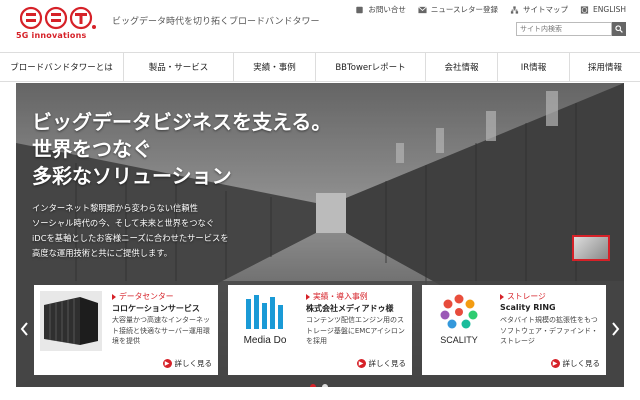 The height and width of the screenshot is (400, 640). Describe the element at coordinates (156, 308) in the screenshot. I see `card-title: コロケーションサービス` at that location.